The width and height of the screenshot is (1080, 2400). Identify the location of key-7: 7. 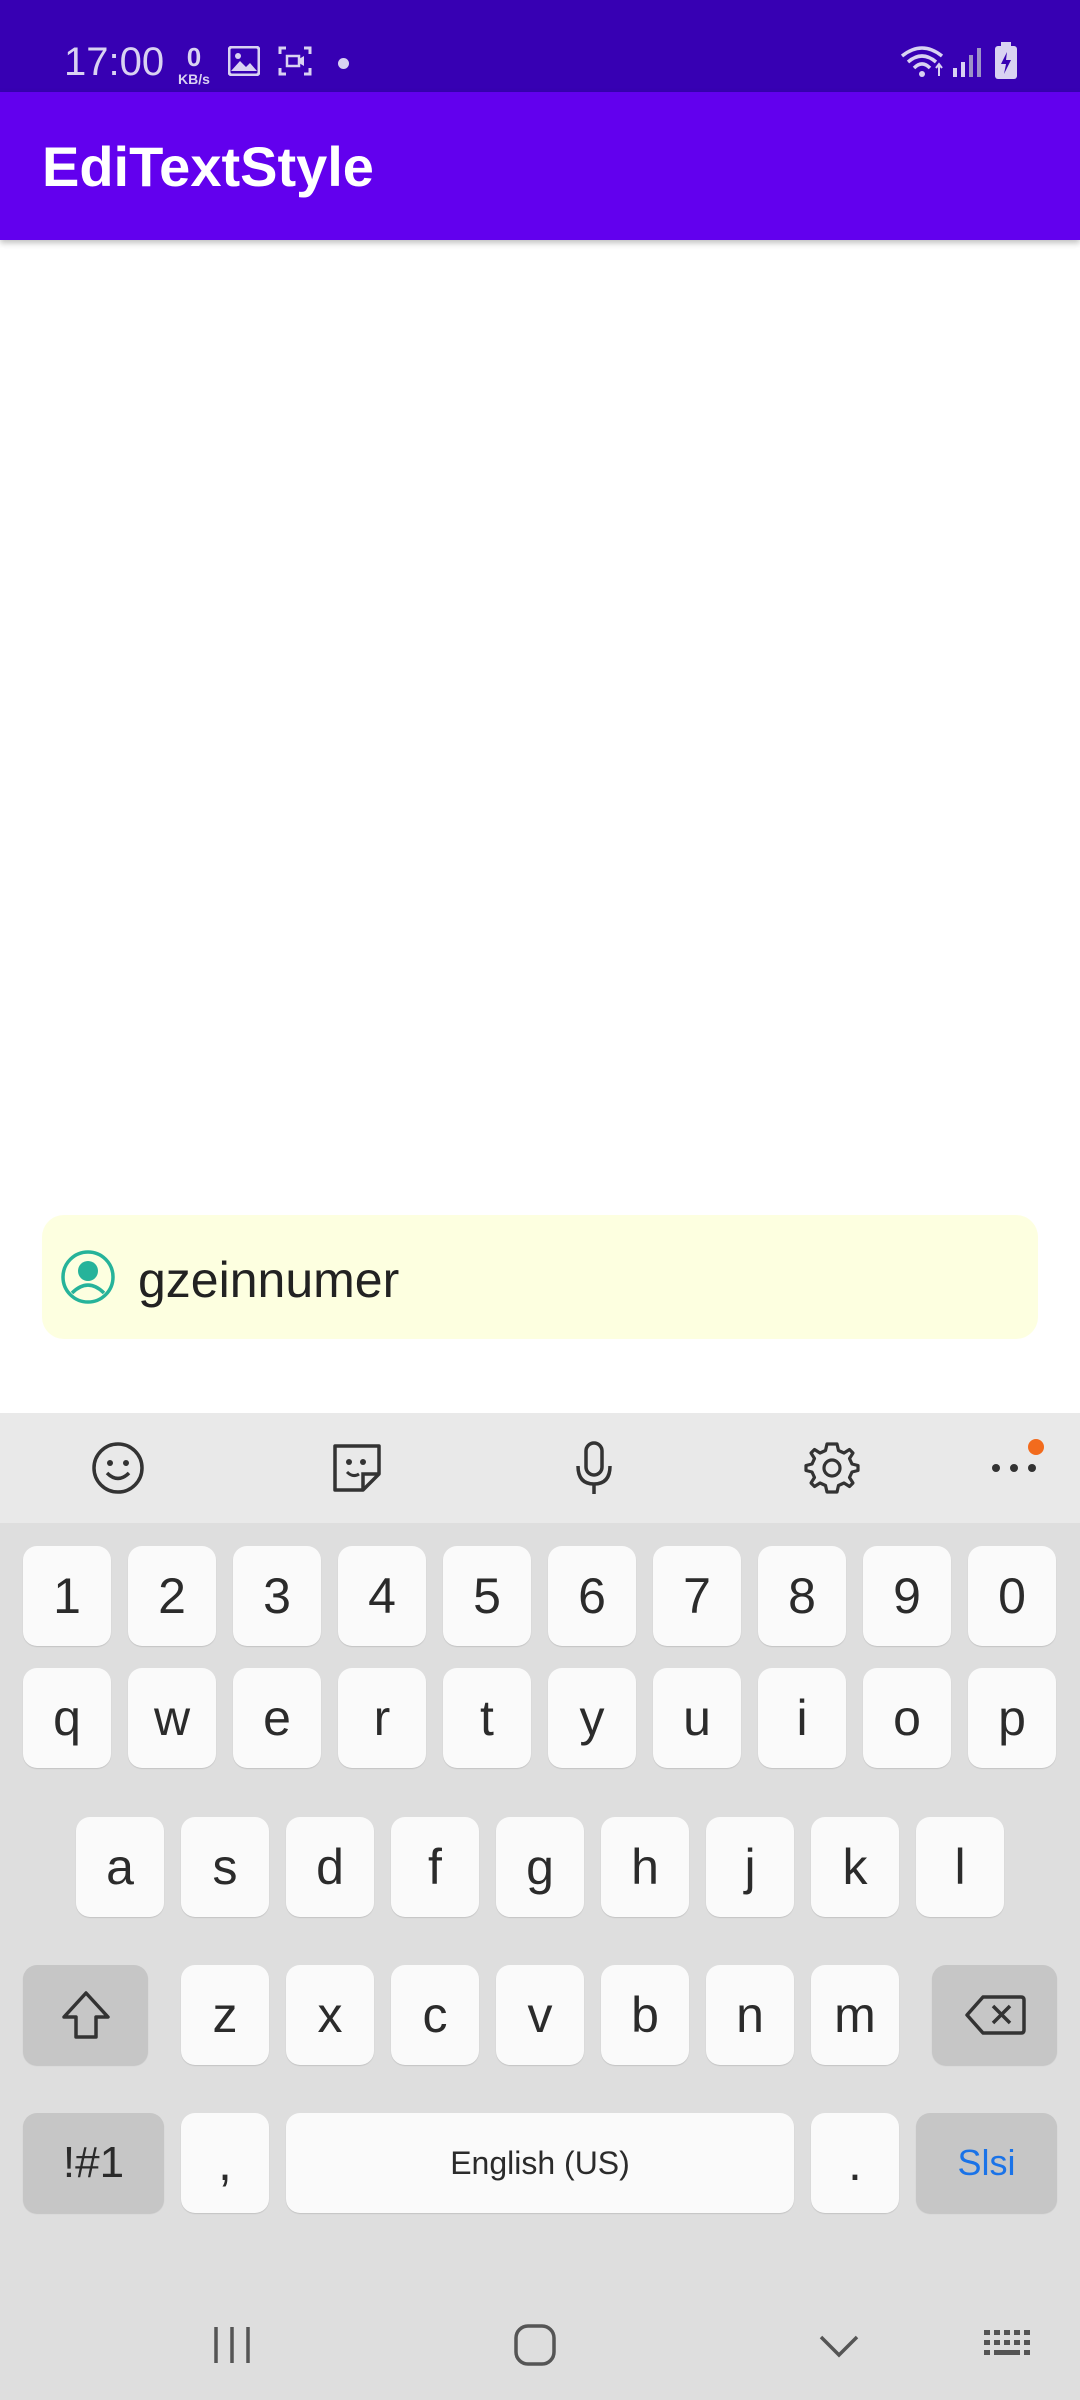
(697, 1596).